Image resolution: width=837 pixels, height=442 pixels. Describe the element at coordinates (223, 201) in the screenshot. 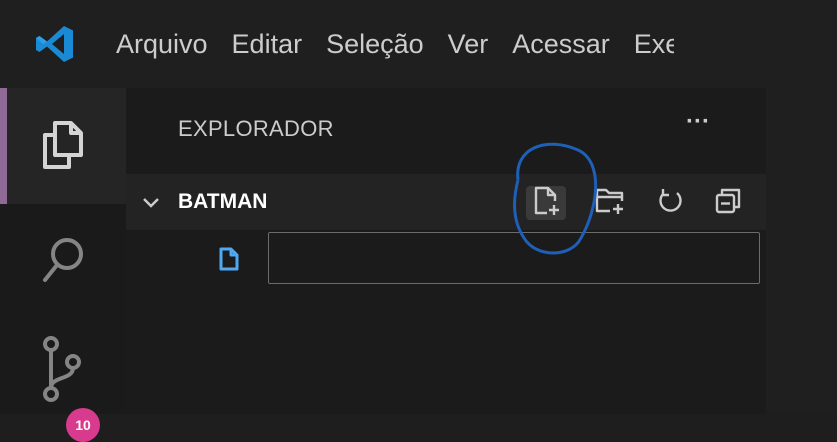

I see `folder-name: BATMAN` at that location.